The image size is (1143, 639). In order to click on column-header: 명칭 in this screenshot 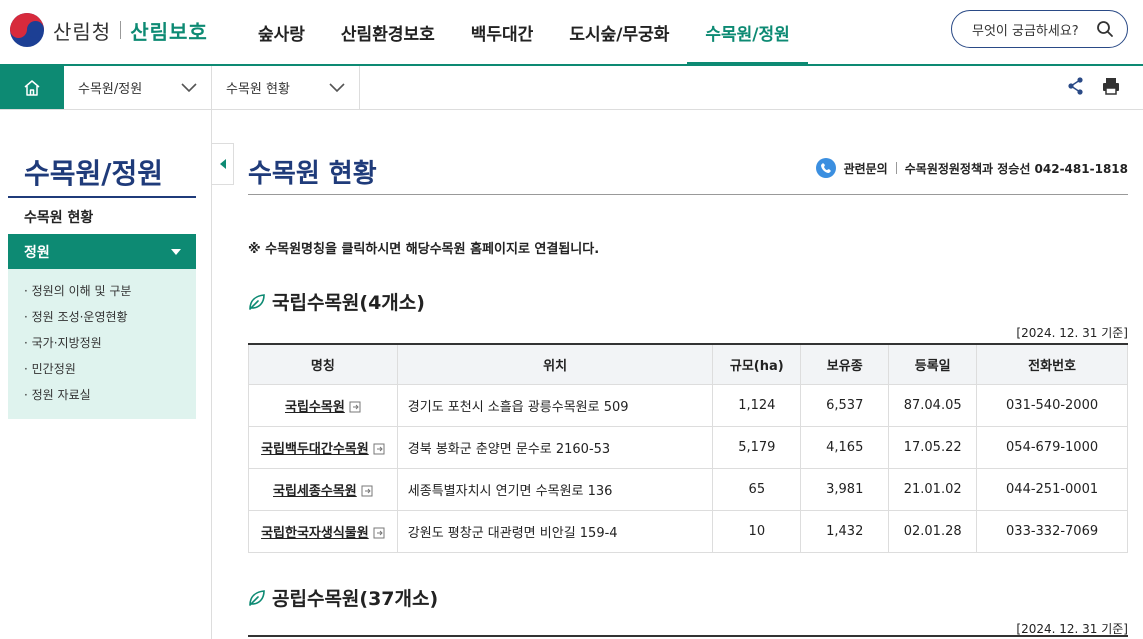, I will do `click(323, 364)`.